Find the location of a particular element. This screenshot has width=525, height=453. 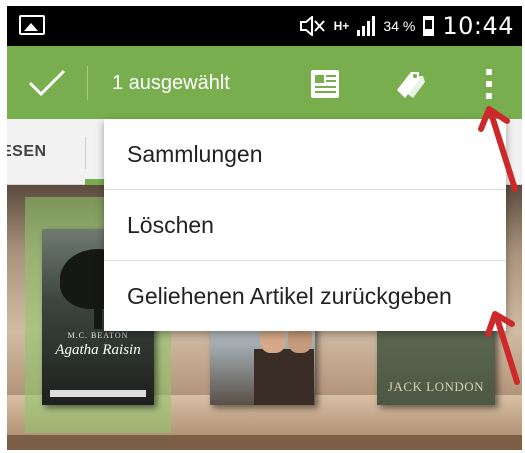

gallery-icon is located at coordinates (32, 25).